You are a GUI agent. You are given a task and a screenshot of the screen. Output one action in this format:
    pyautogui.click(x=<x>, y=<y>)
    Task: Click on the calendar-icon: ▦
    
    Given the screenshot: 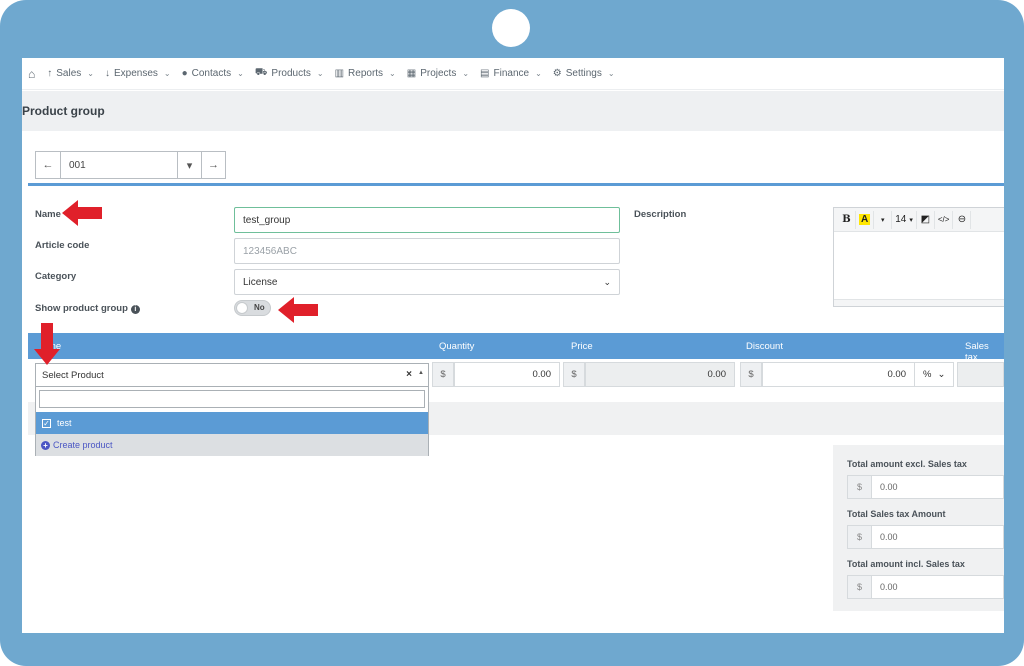 What is the action you would take?
    pyautogui.click(x=411, y=73)
    